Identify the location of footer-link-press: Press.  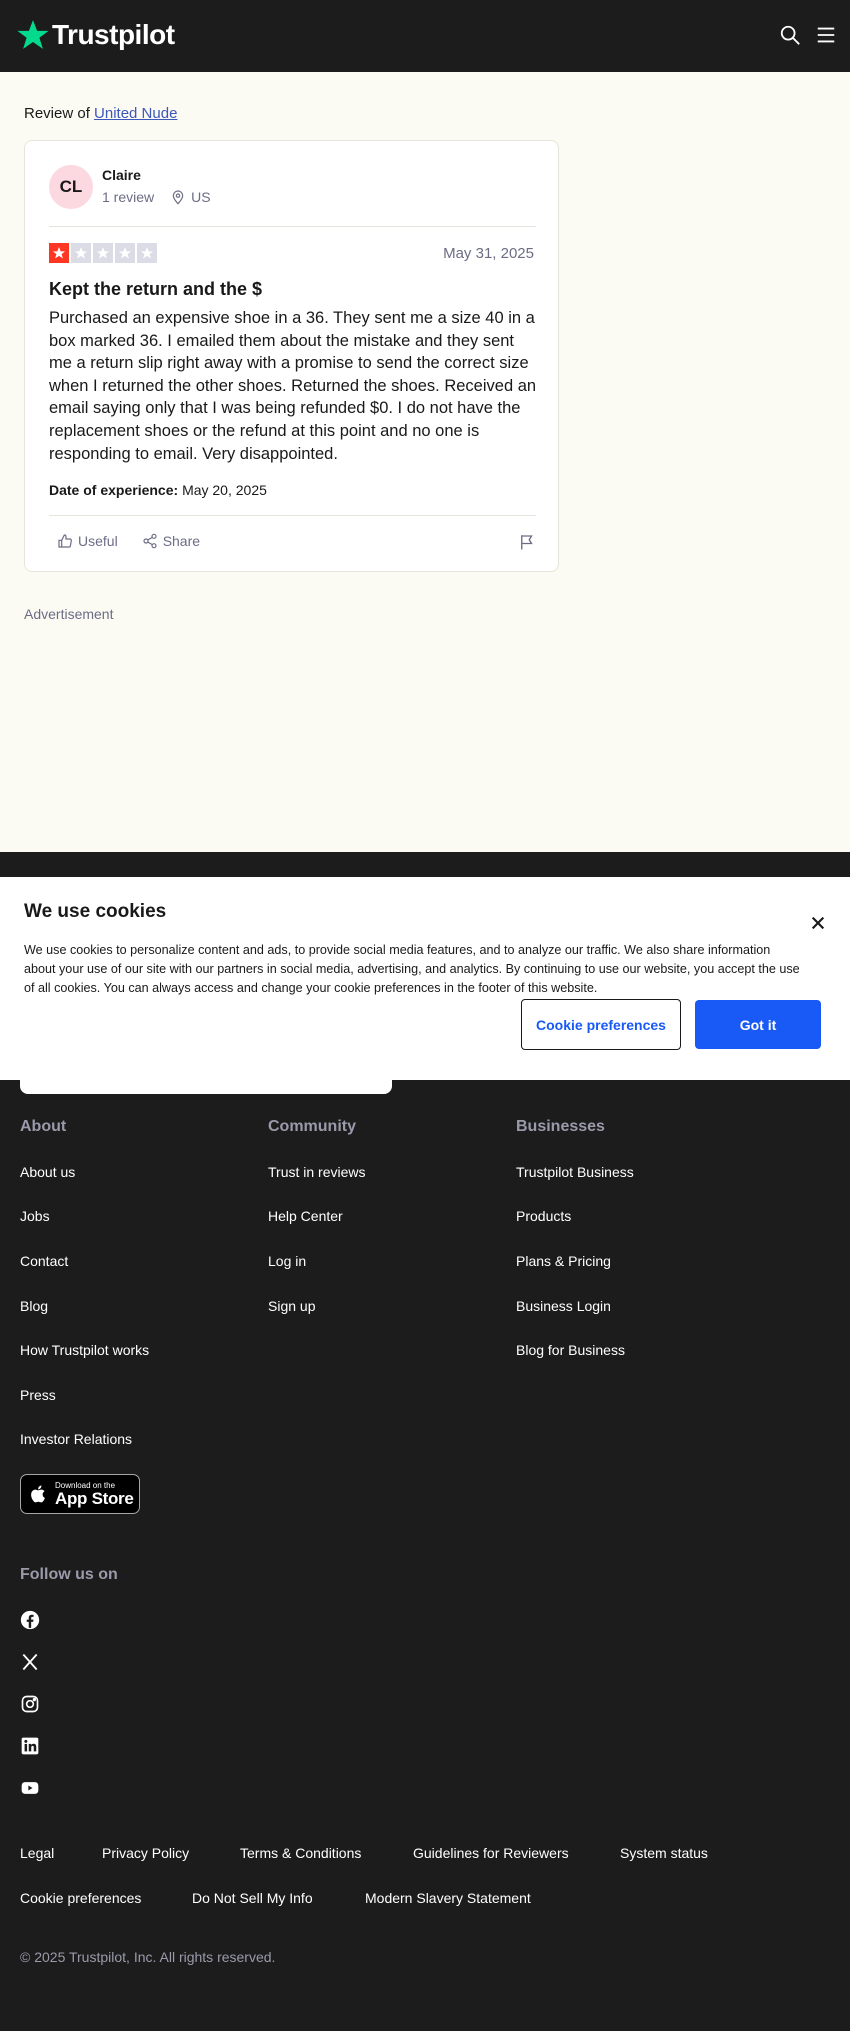
(38, 1395).